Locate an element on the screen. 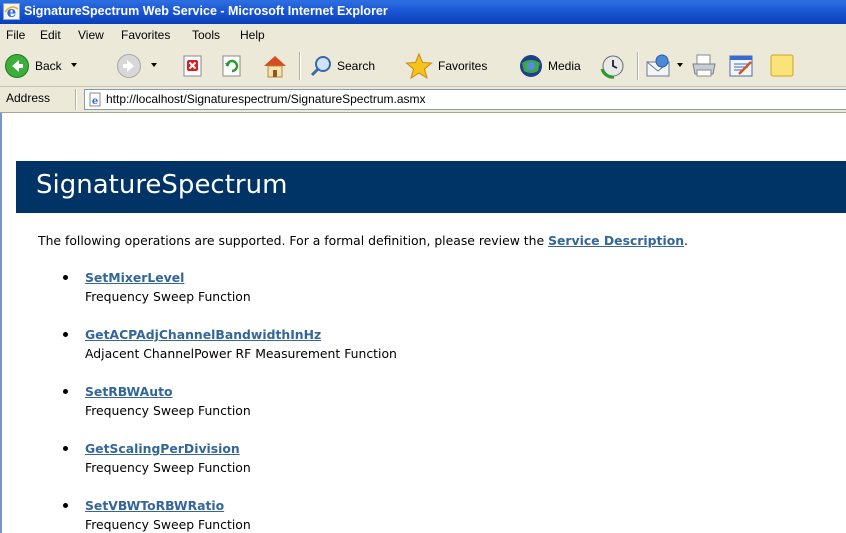 Image resolution: width=846 pixels, height=533 pixels. back-icon is located at coordinates (17, 66).